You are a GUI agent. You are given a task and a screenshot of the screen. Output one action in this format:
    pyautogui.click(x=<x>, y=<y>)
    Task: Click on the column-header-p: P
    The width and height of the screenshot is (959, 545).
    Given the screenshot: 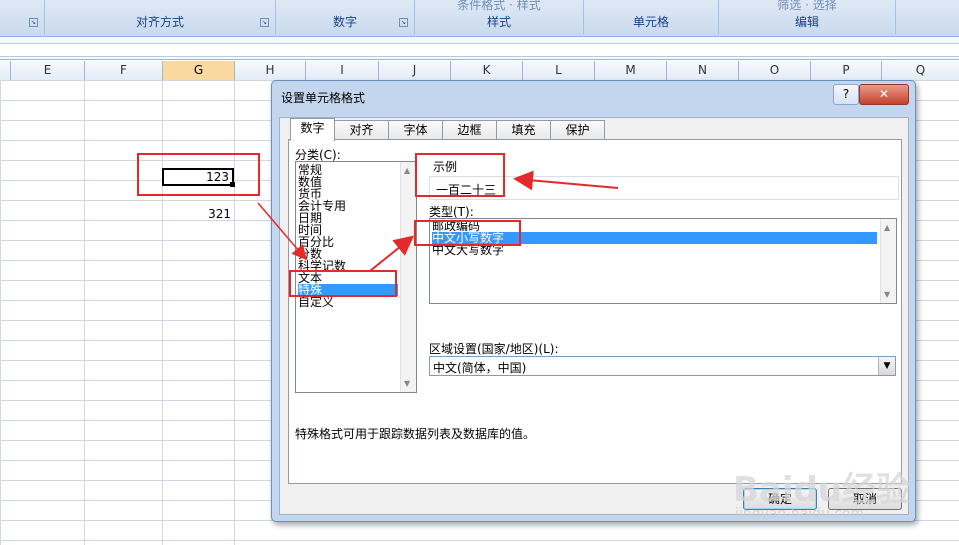 What is the action you would take?
    pyautogui.click(x=846, y=70)
    